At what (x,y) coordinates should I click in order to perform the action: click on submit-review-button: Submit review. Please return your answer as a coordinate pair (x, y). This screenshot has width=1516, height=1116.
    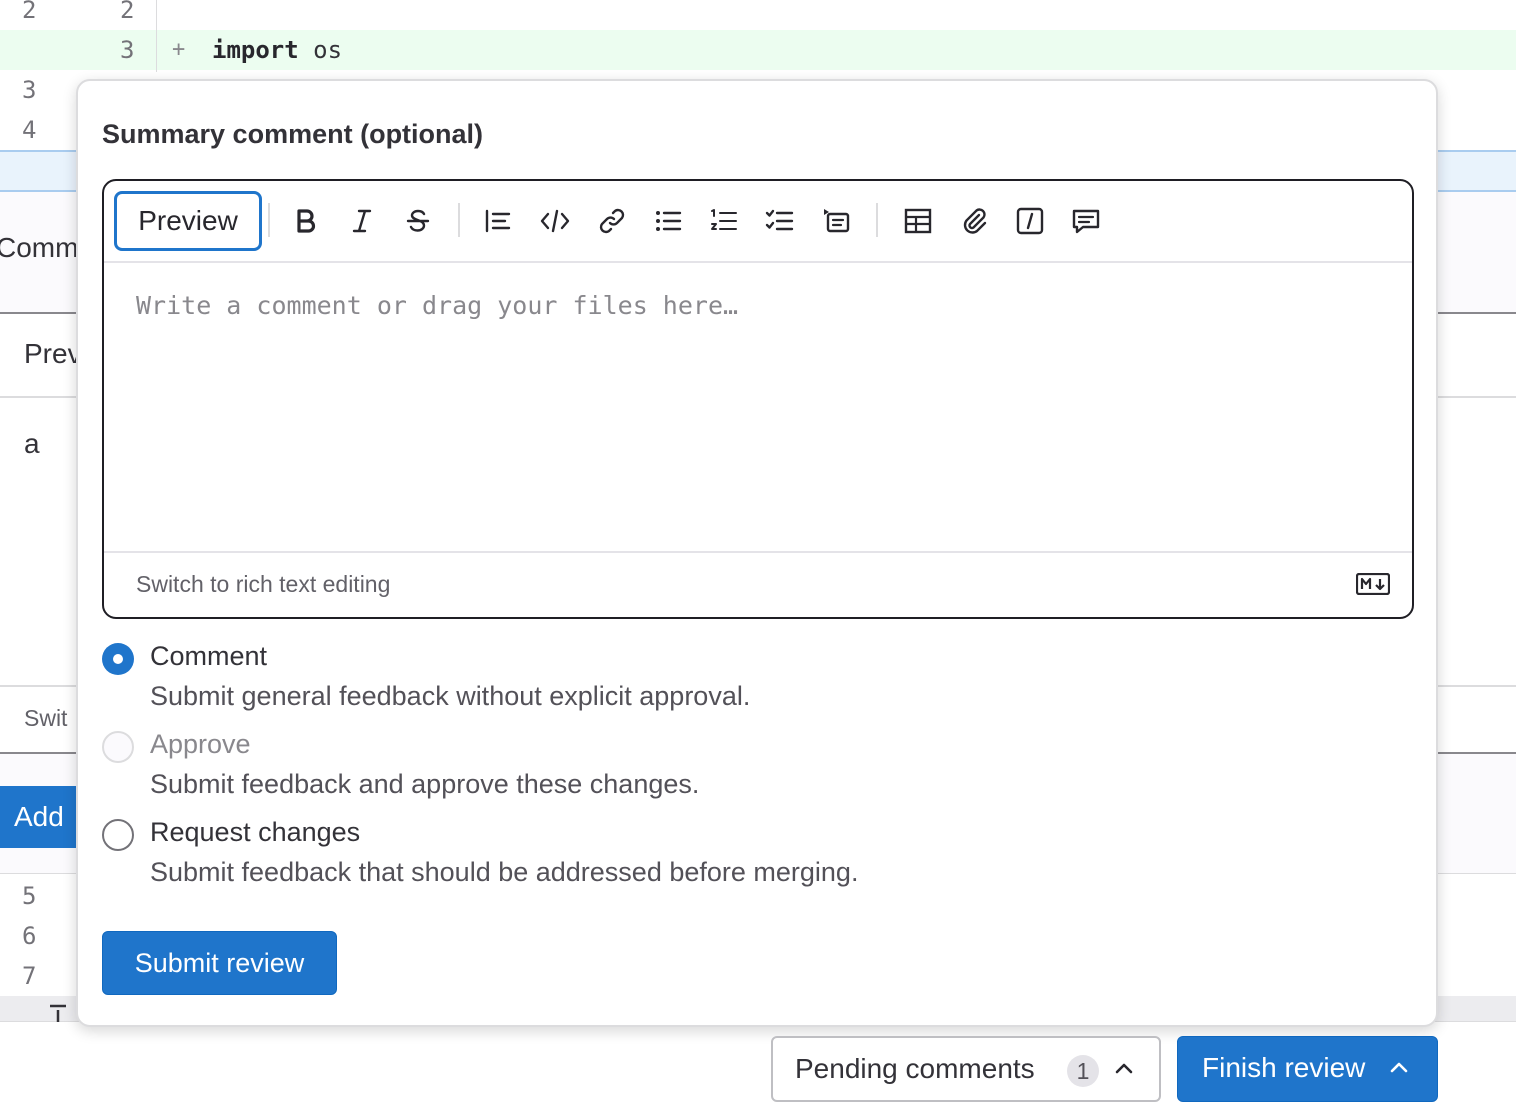
    Looking at the image, I should click on (219, 963).